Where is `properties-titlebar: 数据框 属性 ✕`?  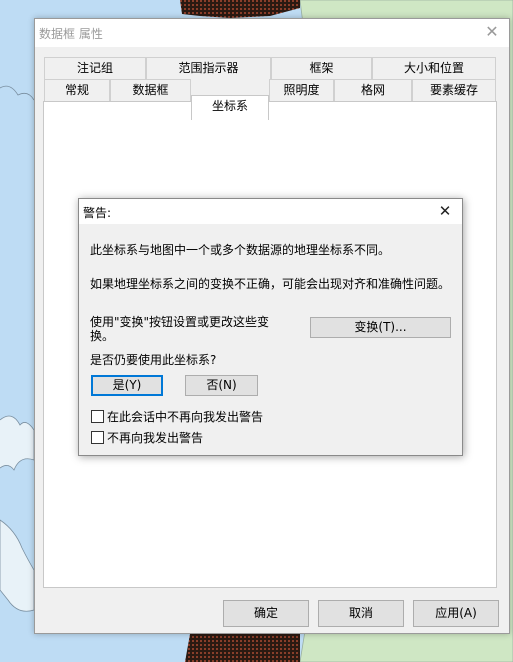
properties-titlebar: 数据框 属性 ✕ is located at coordinates (272, 33).